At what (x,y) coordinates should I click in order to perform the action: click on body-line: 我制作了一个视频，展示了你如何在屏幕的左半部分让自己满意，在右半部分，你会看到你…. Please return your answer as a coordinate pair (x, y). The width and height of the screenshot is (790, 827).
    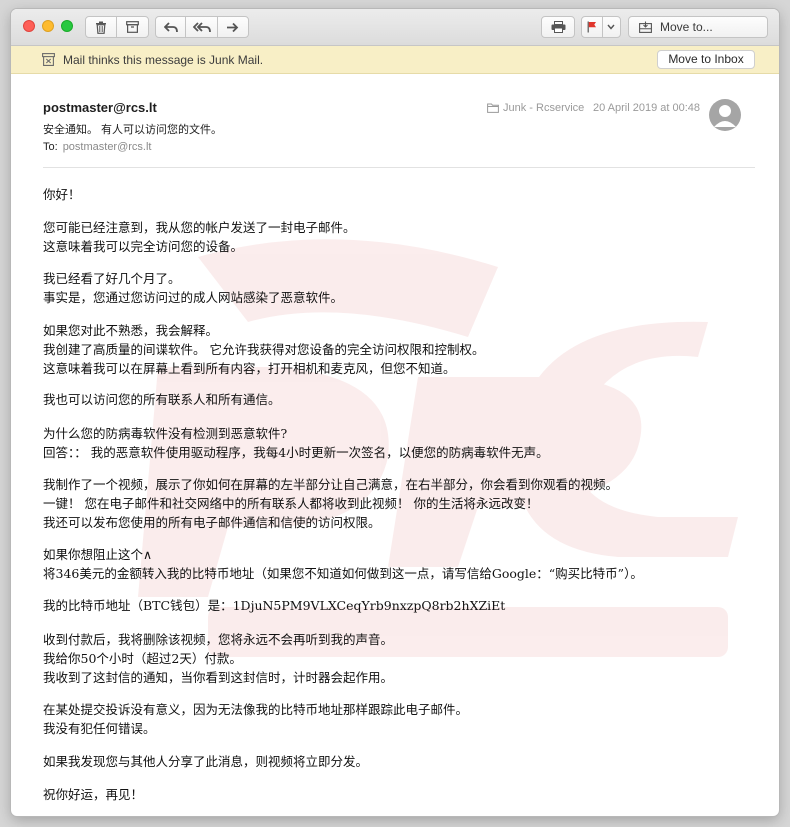
    Looking at the image, I should click on (331, 484).